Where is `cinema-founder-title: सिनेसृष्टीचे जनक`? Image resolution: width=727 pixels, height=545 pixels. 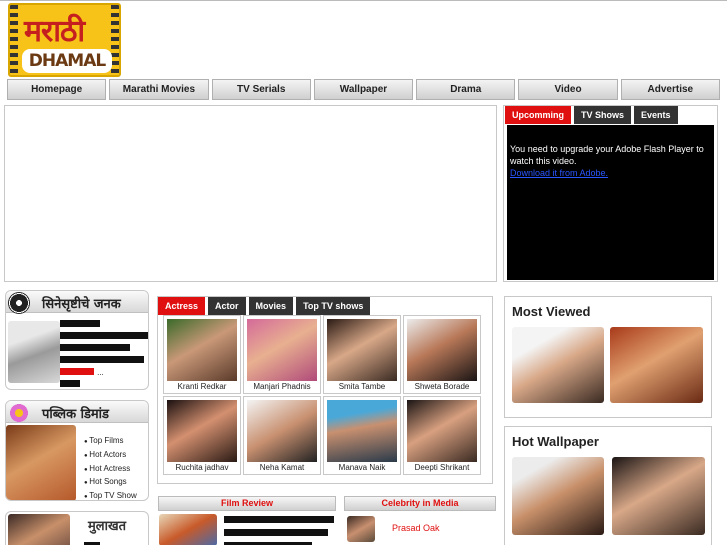 cinema-founder-title: सिनेसृष्टीचे जनक is located at coordinates (81, 304).